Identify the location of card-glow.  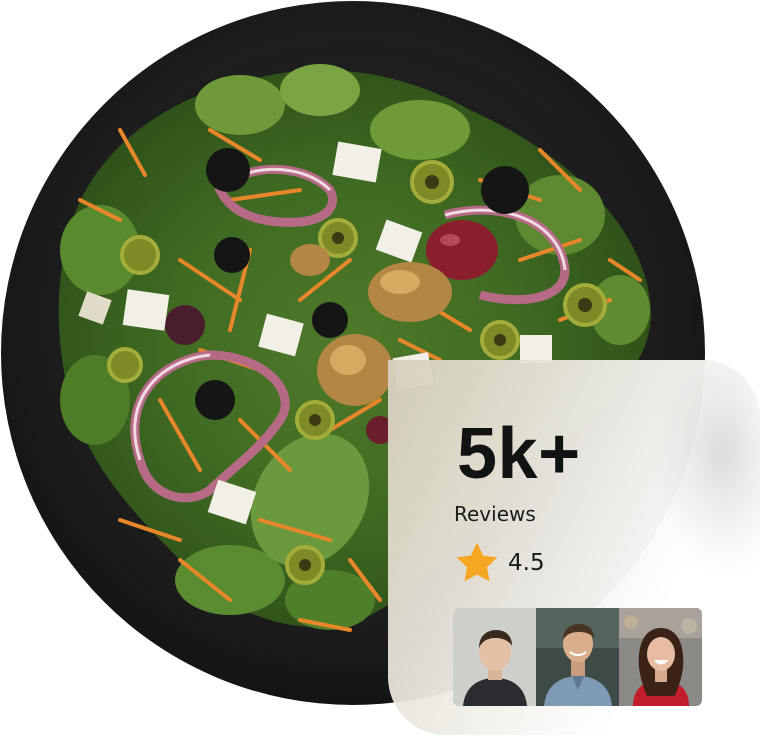
(710, 465).